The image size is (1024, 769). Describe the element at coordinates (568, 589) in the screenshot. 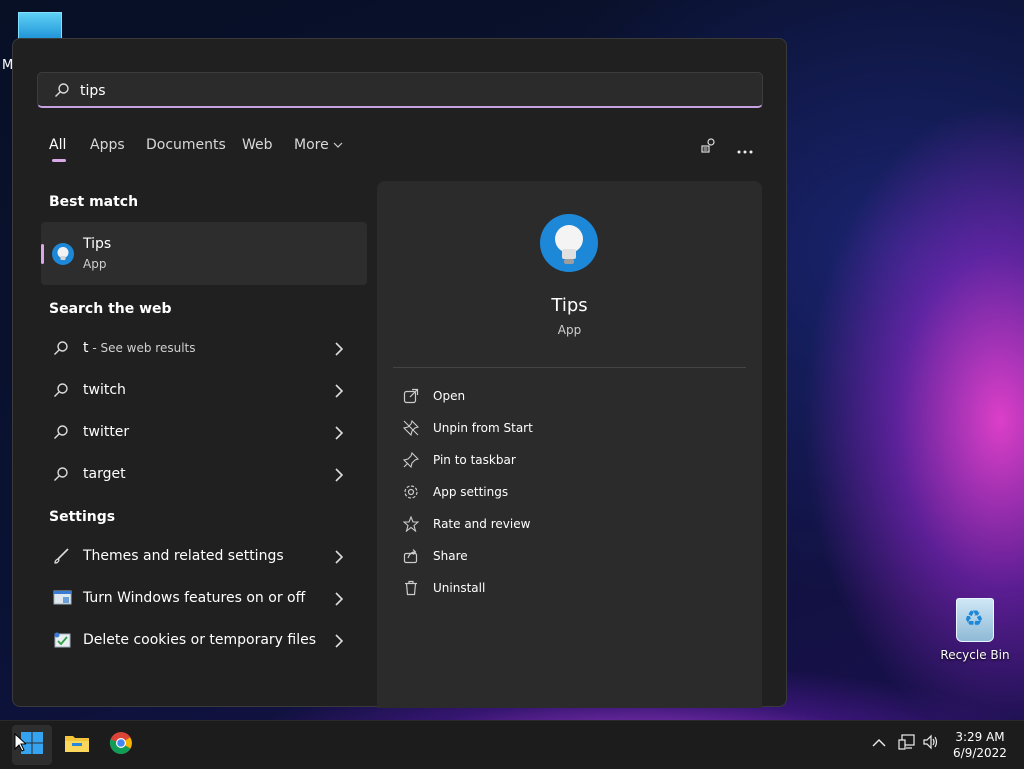

I see `action-uninstall: Uninstall` at that location.